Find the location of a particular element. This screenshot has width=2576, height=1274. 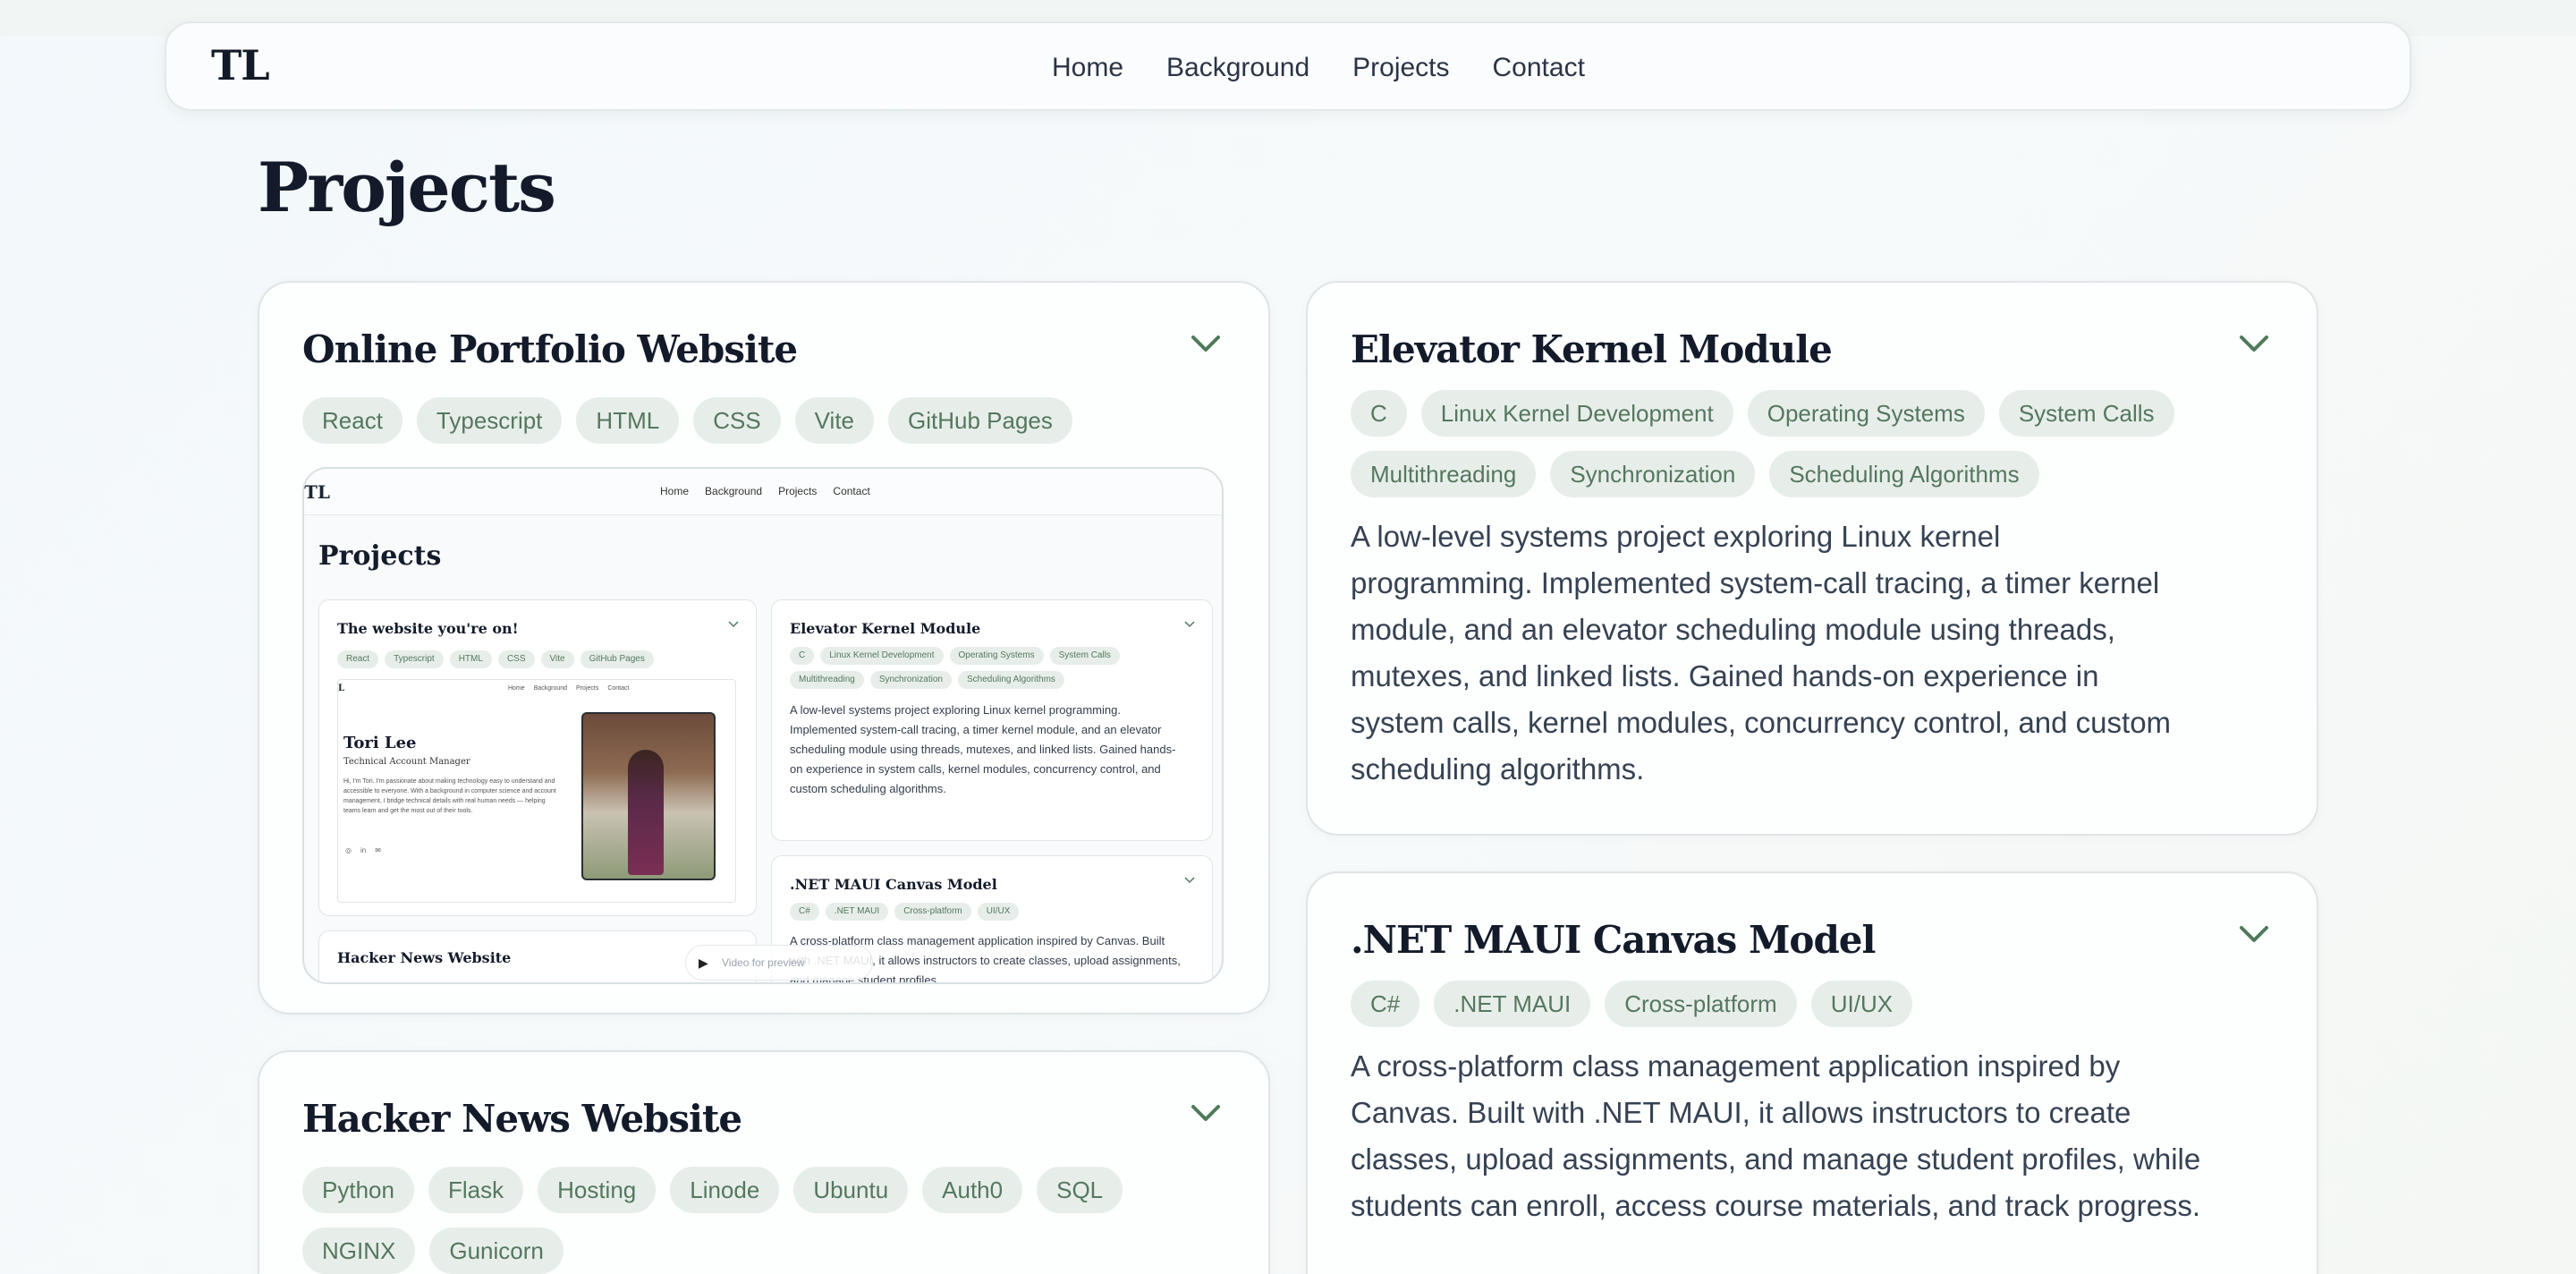

preview-navbar: TL Home Background Projects Contact is located at coordinates (763, 492).